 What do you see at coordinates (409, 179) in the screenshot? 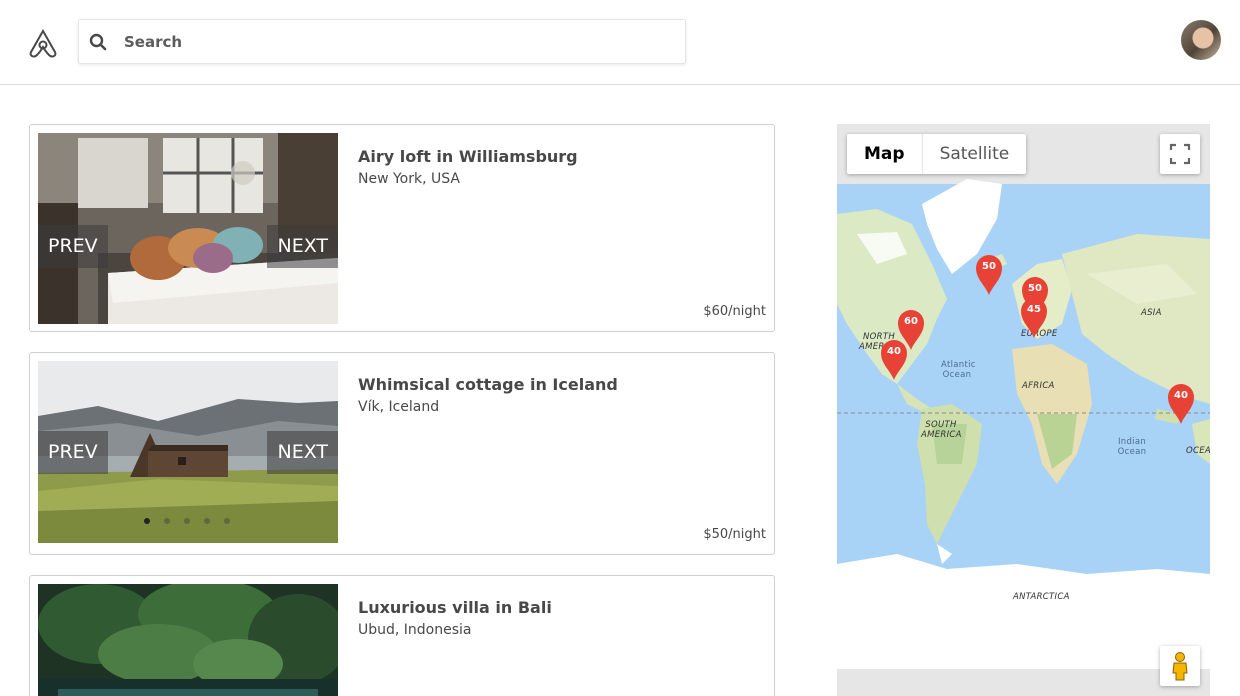
I see `listing-location: New York, USA` at bounding box center [409, 179].